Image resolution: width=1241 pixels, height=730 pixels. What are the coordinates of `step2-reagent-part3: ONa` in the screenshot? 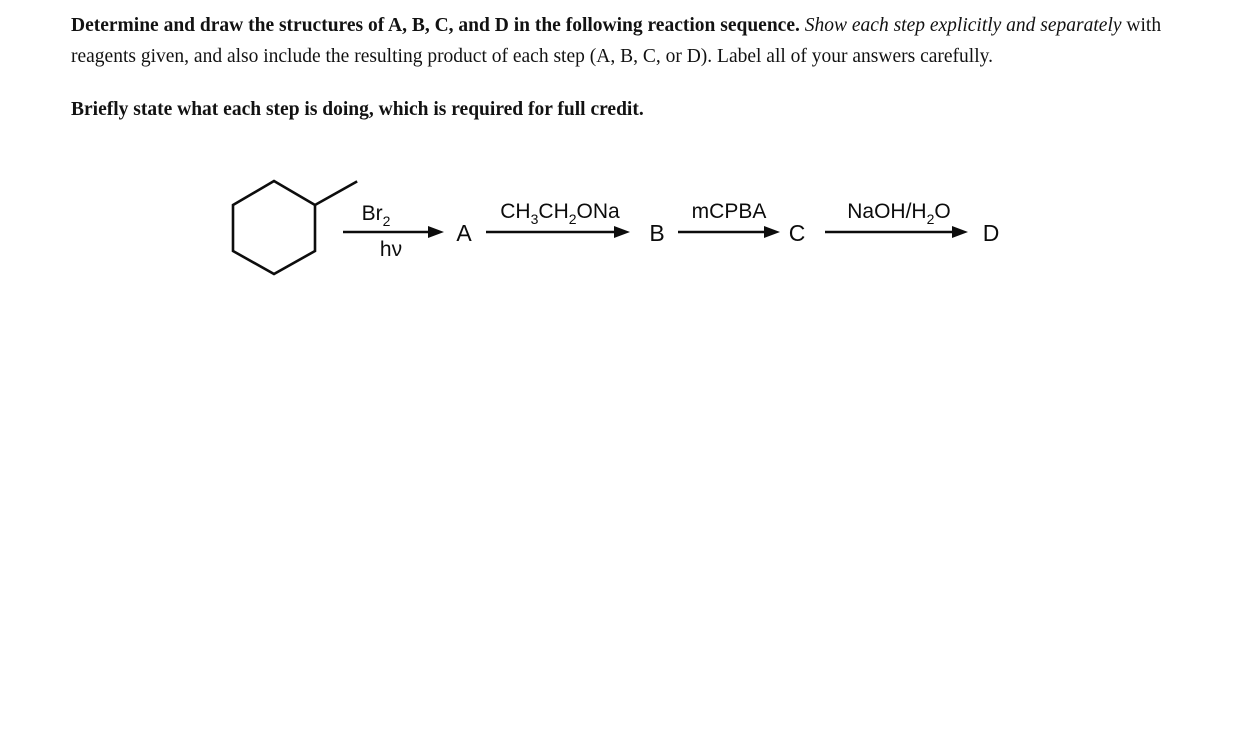 It's located at (599, 211).